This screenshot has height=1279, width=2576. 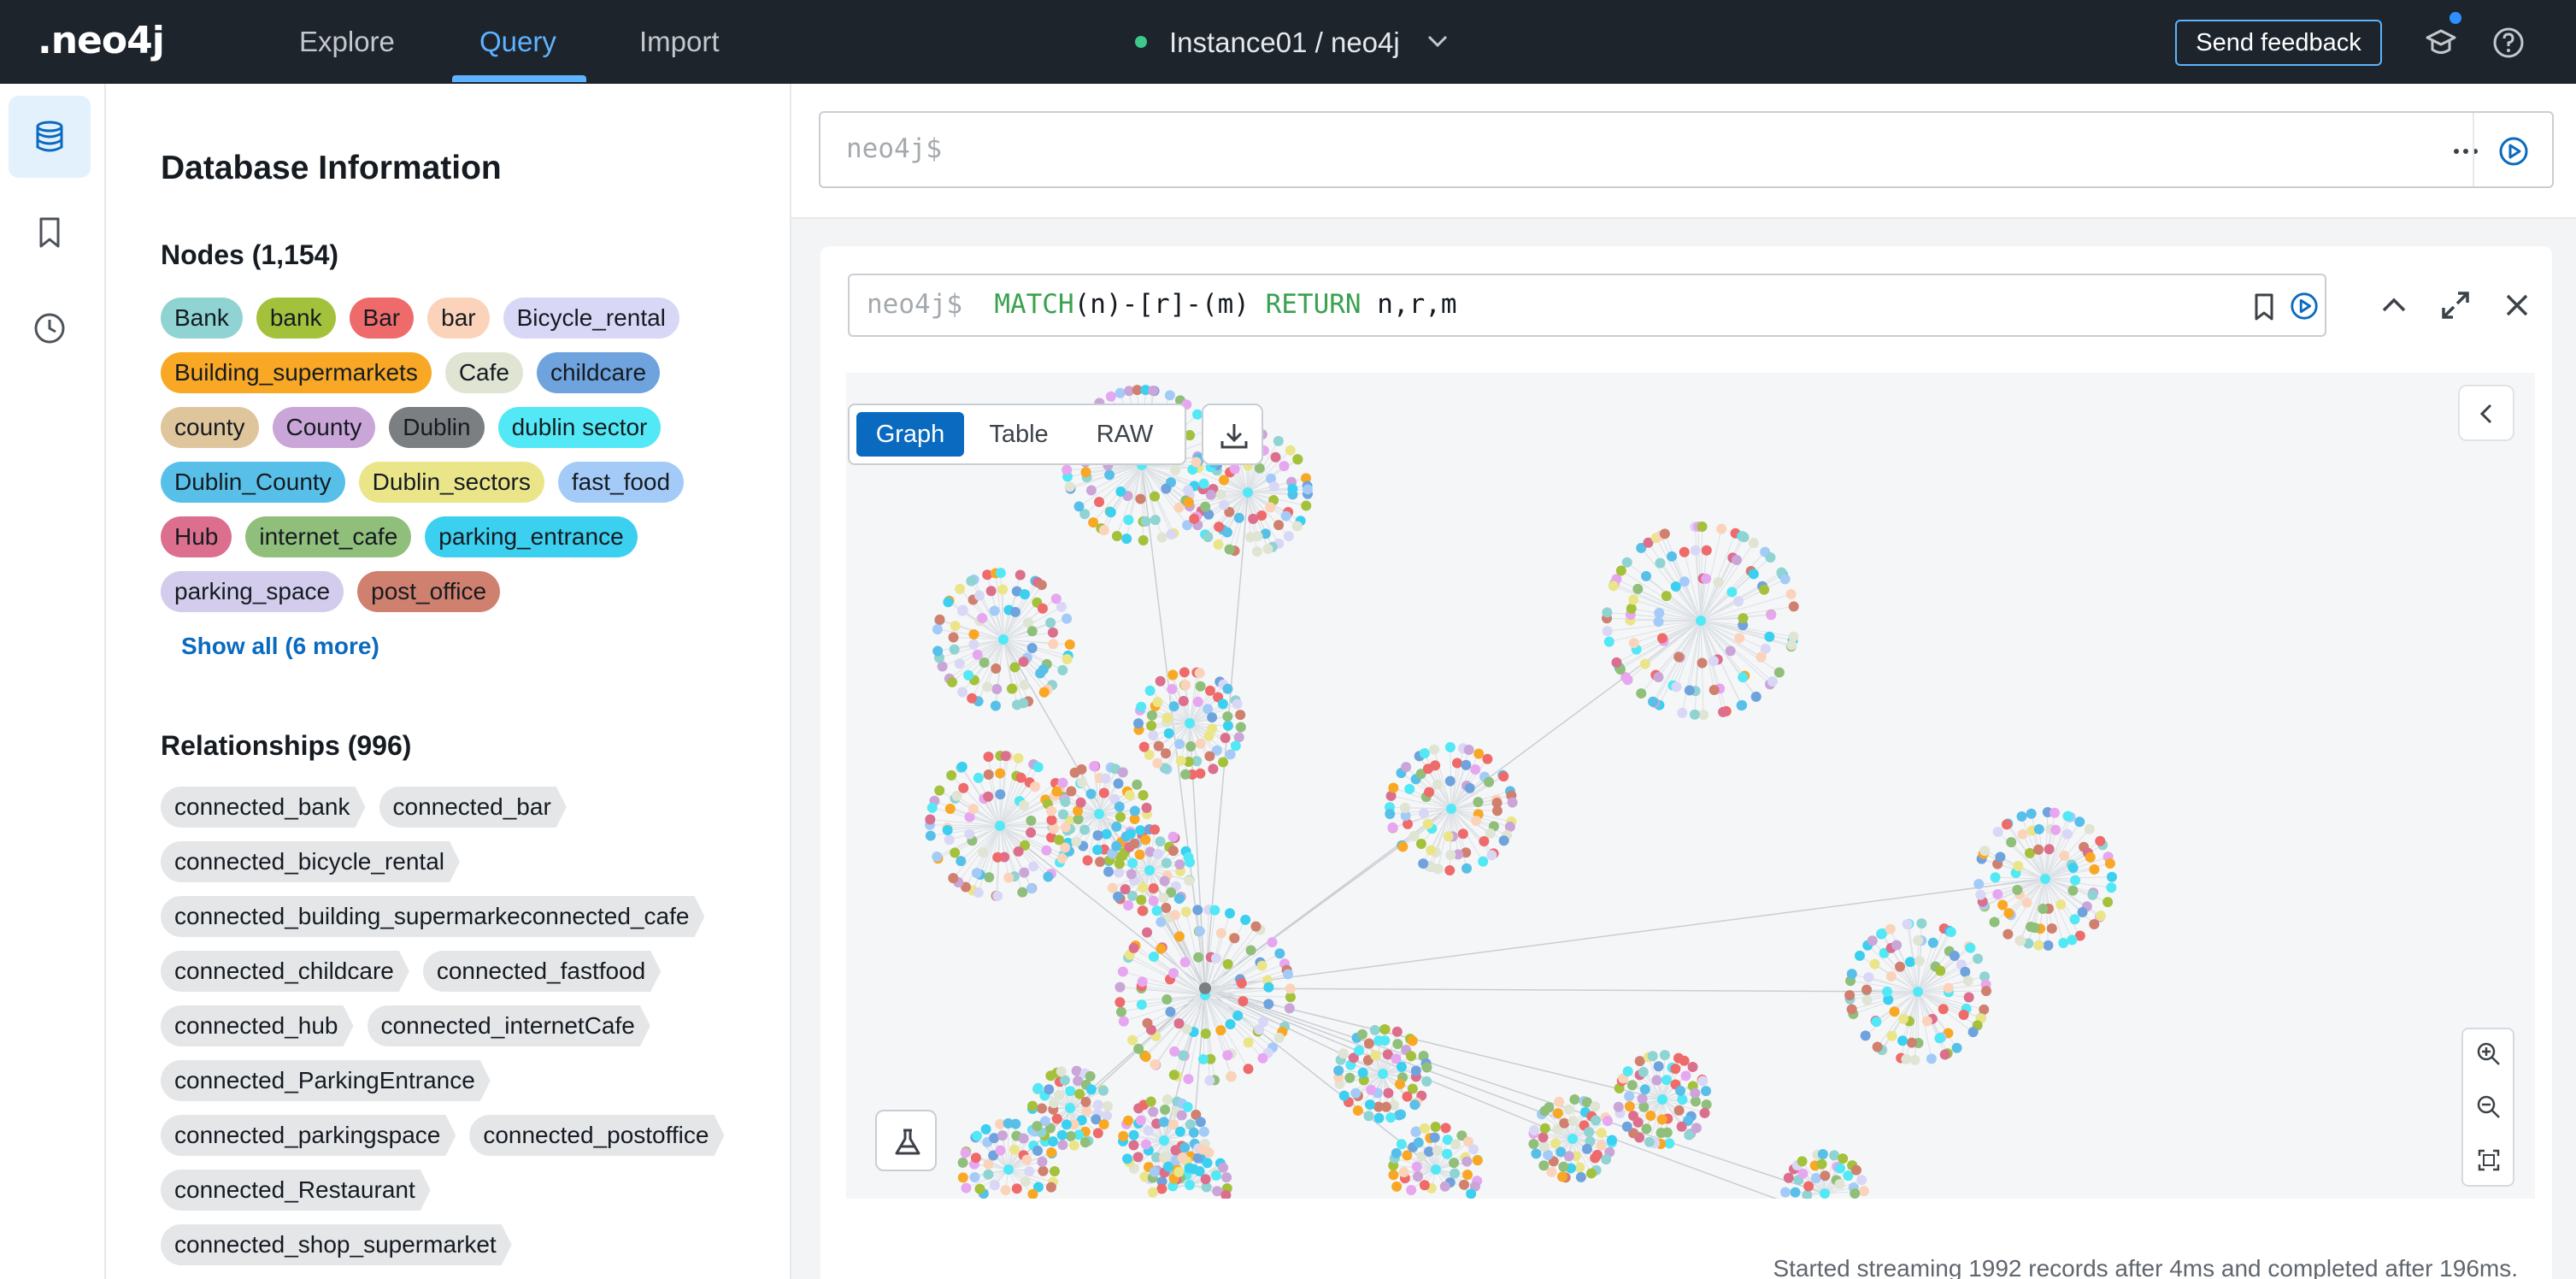 I want to click on graph-experiment-button, so click(x=906, y=1141).